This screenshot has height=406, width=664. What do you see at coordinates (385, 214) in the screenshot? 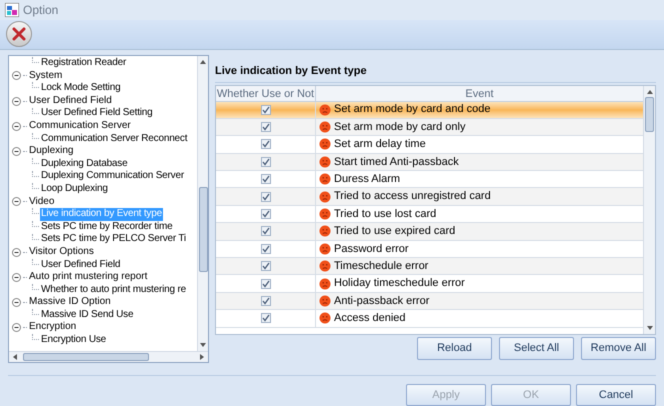
I see `table-cell-text: Tried to use lost card` at bounding box center [385, 214].